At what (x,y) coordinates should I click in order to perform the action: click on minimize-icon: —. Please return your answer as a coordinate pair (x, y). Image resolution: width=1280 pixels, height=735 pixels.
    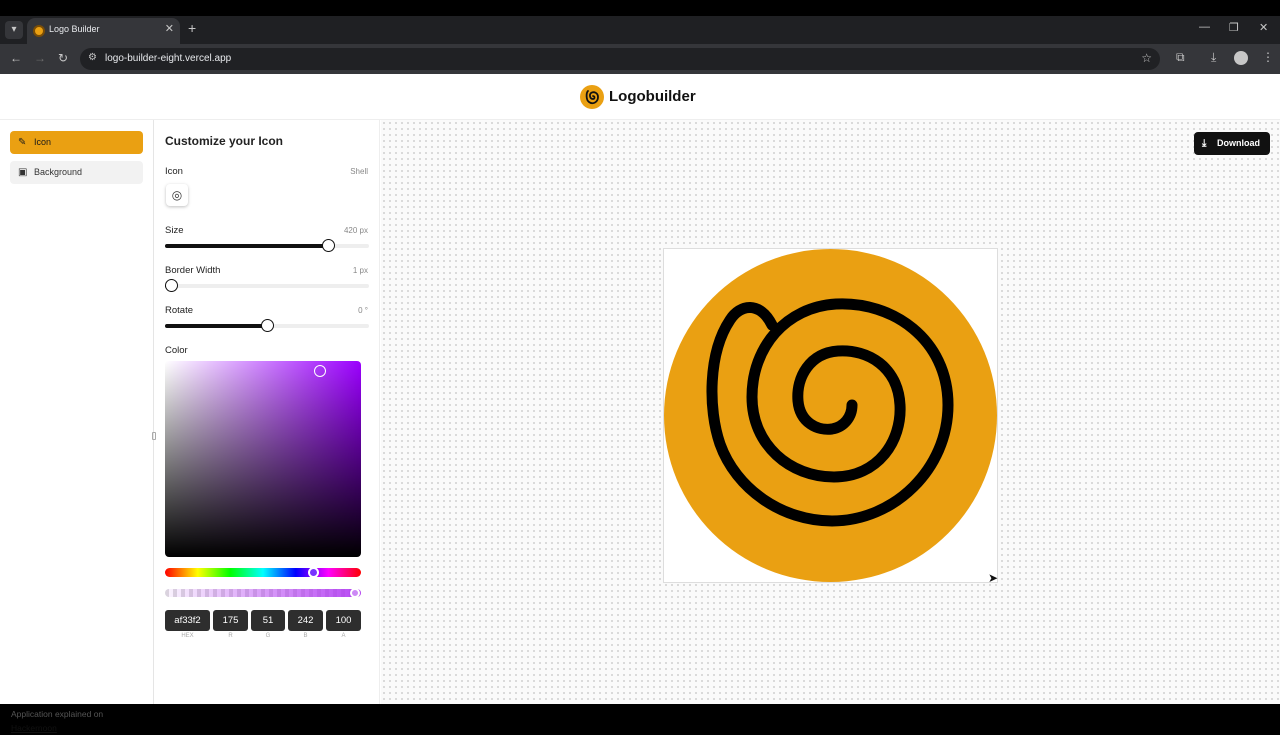
    Looking at the image, I should click on (1204, 27).